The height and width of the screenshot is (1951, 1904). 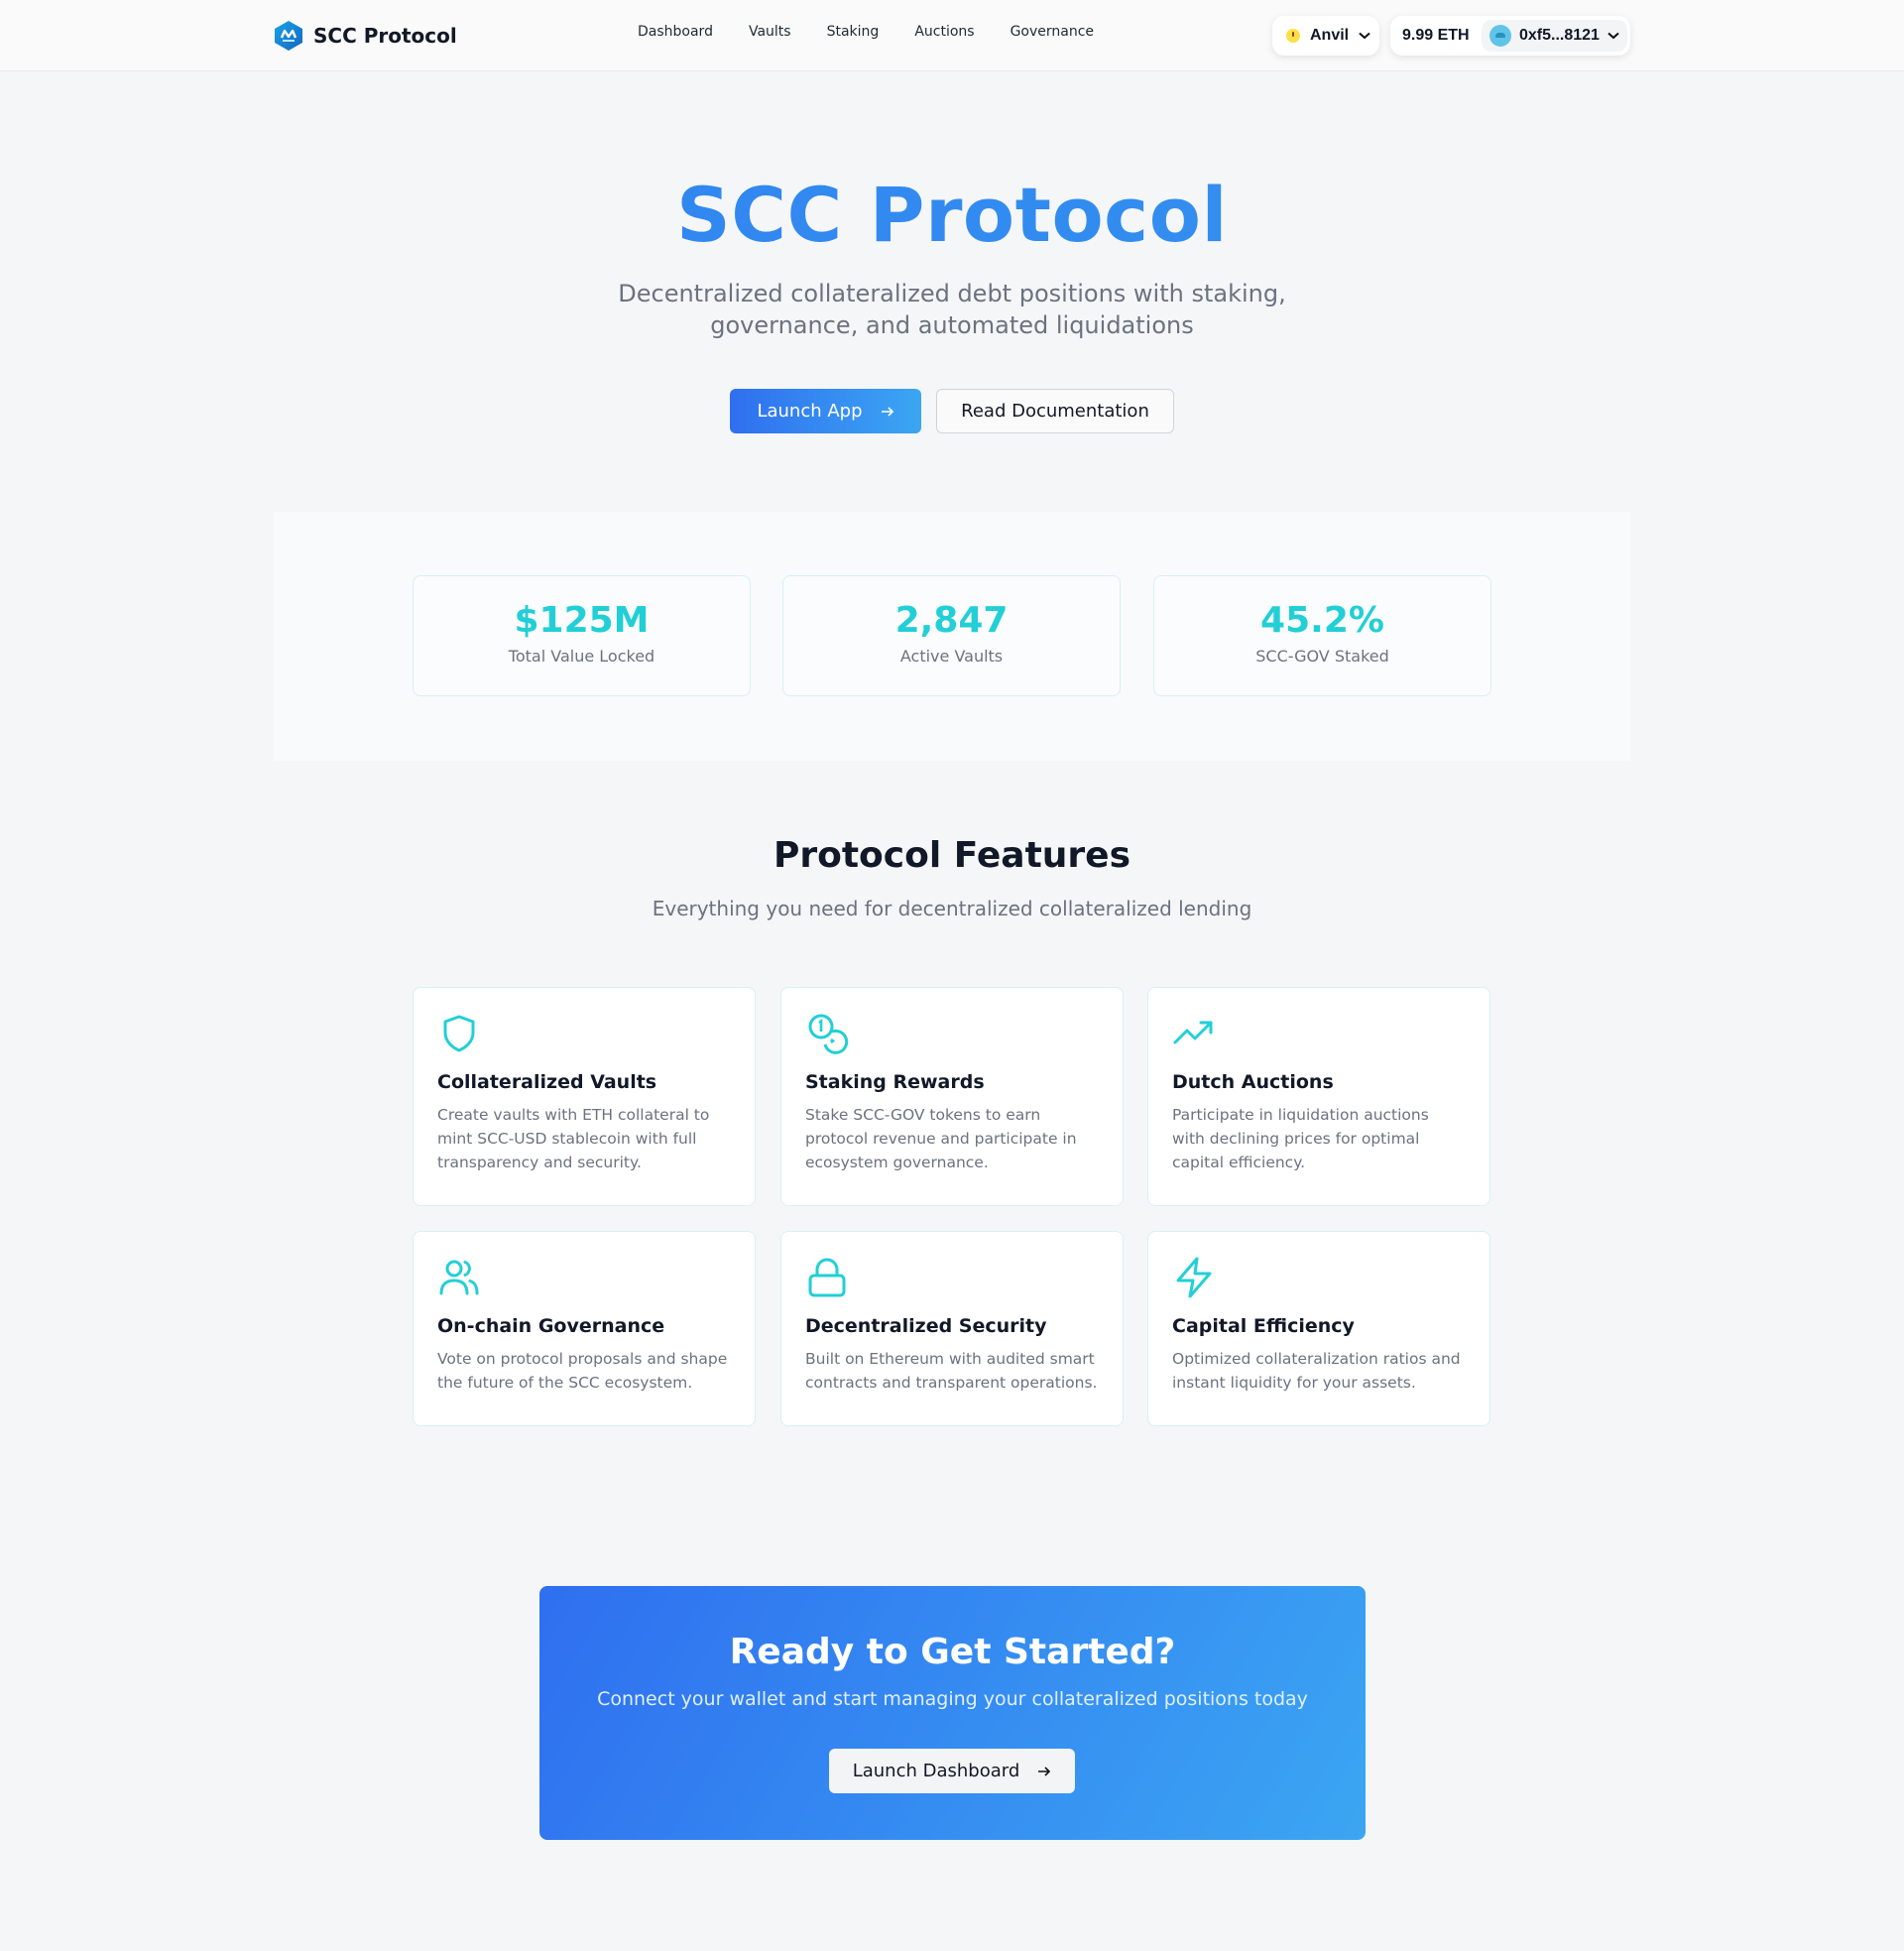 What do you see at coordinates (828, 1034) in the screenshot?
I see `coins-icon` at bounding box center [828, 1034].